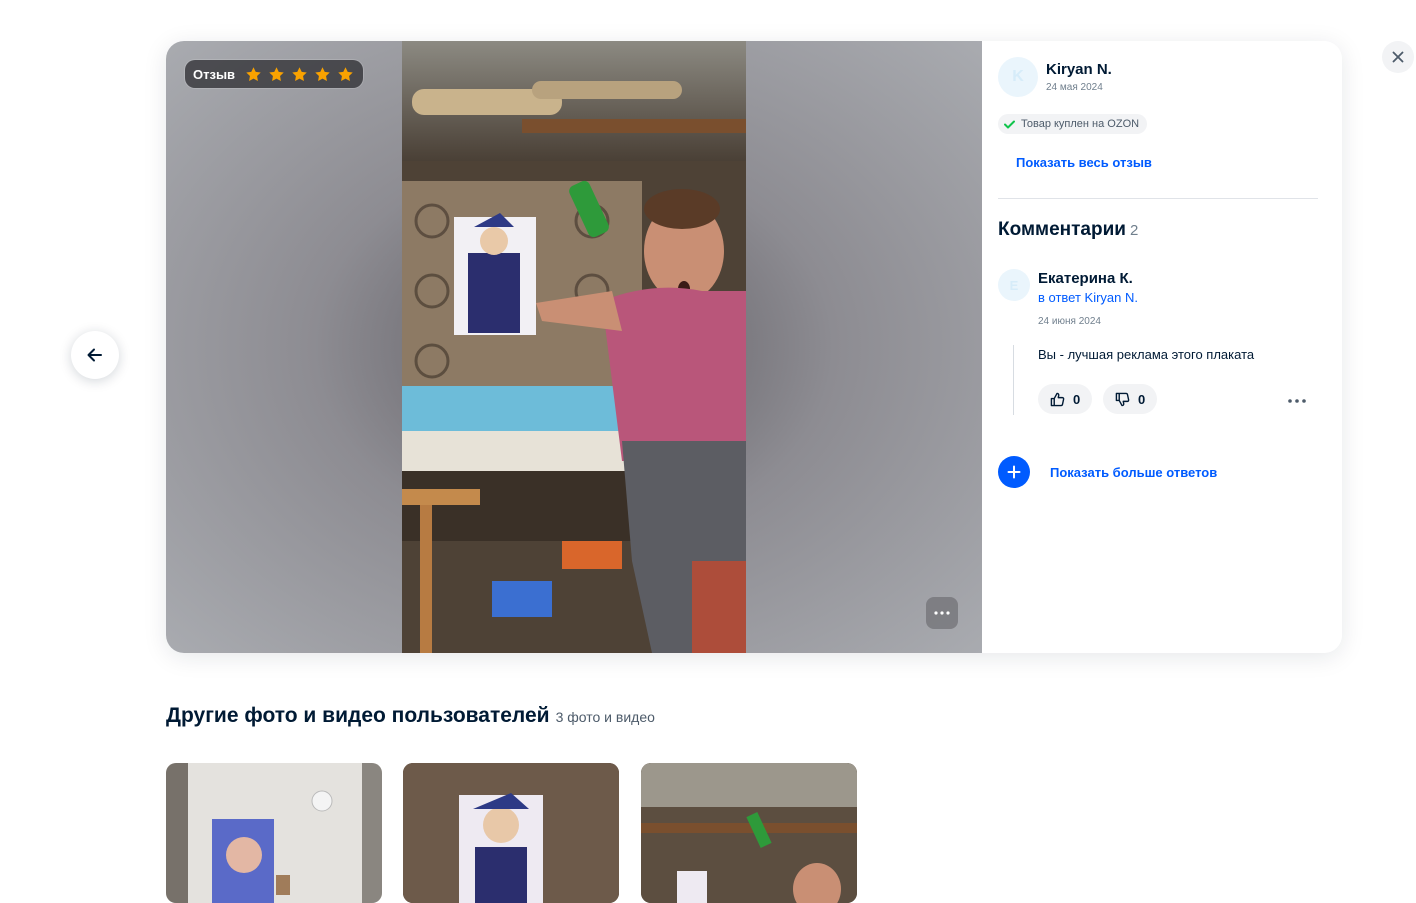 The height and width of the screenshot is (903, 1416). I want to click on close-button, so click(1398, 57).